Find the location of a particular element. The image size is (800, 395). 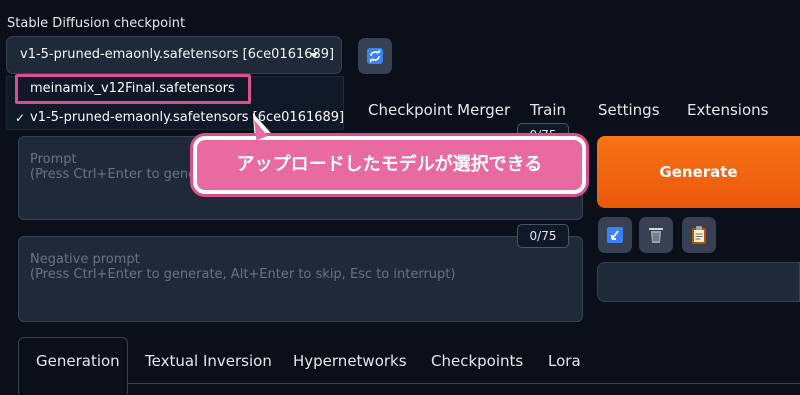

option-highlight-box is located at coordinates (133, 89).